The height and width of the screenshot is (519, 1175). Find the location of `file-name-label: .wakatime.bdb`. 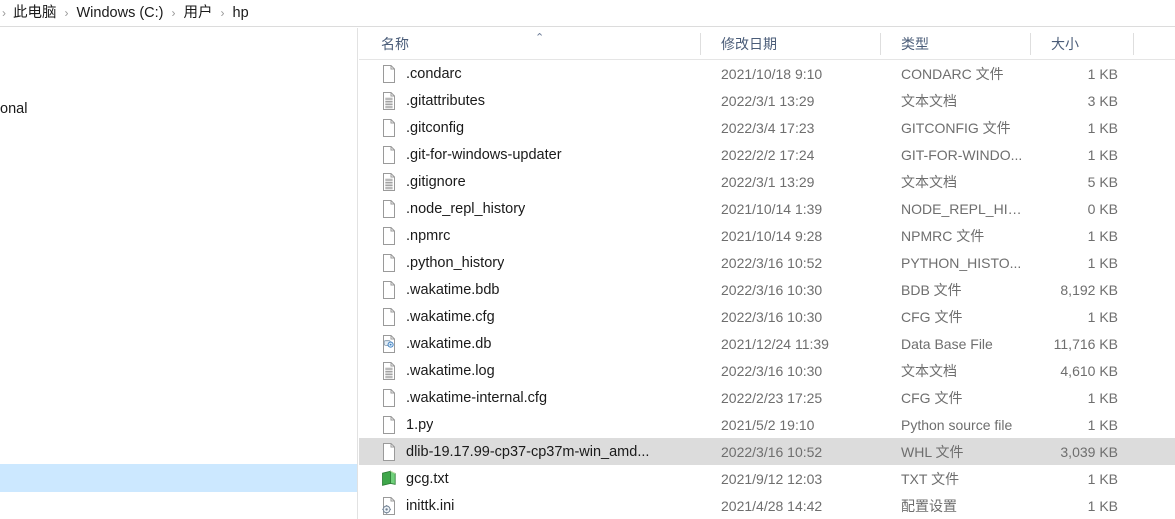

file-name-label: .wakatime.bdb is located at coordinates (453, 289).